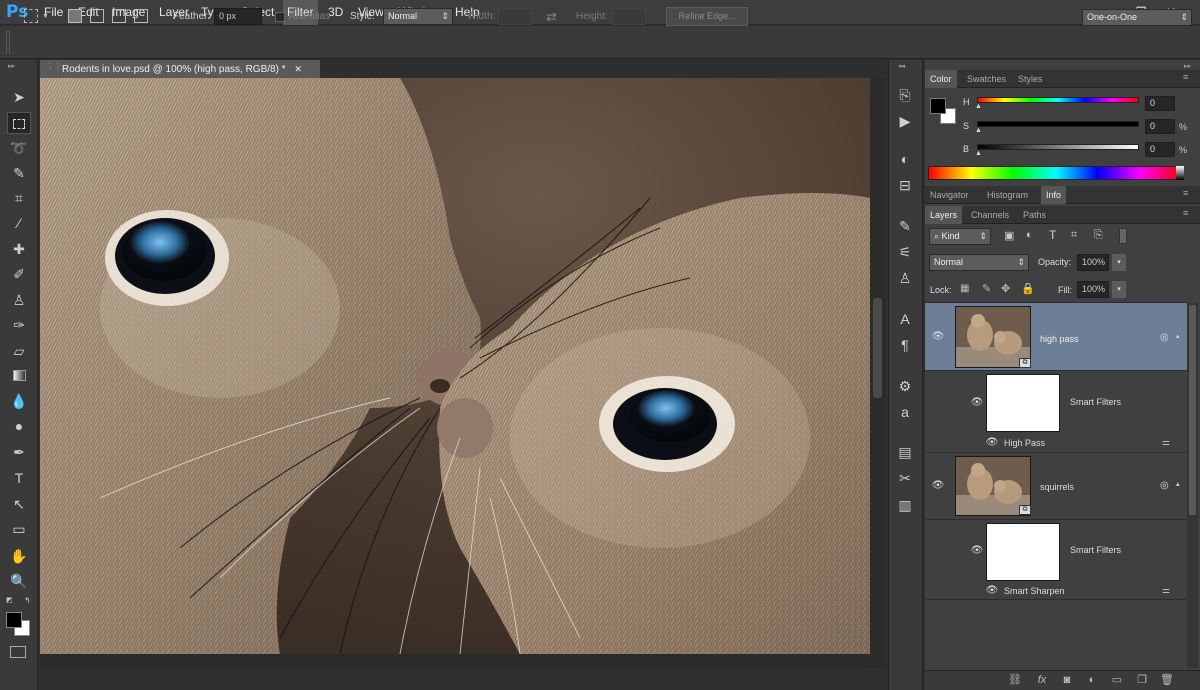 The height and width of the screenshot is (690, 1200). What do you see at coordinates (629, 16) in the screenshot?
I see `height-field` at bounding box center [629, 16].